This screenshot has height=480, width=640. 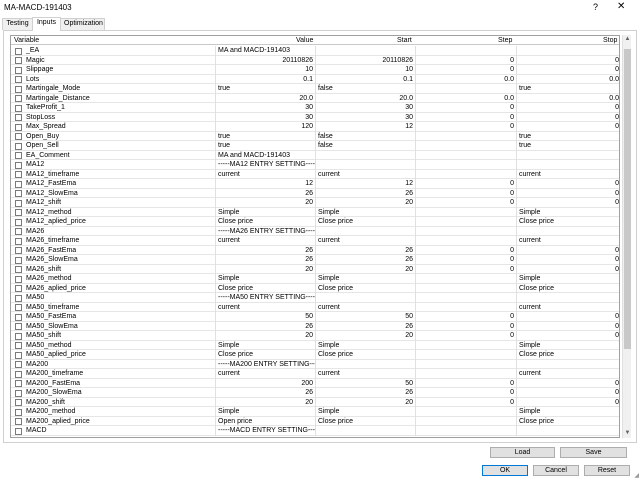 What do you see at coordinates (627, 199) in the screenshot?
I see `scroll-thumb` at bounding box center [627, 199].